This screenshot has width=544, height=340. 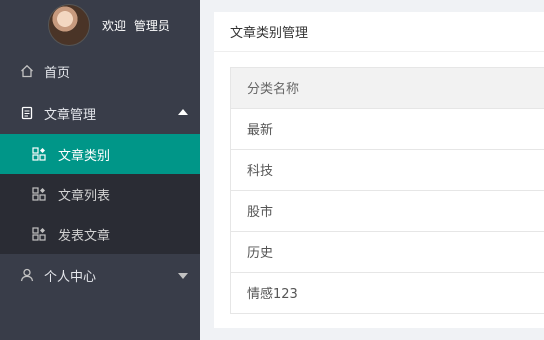 What do you see at coordinates (100, 71) in the screenshot?
I see `sidebar-item-home: 首页` at bounding box center [100, 71].